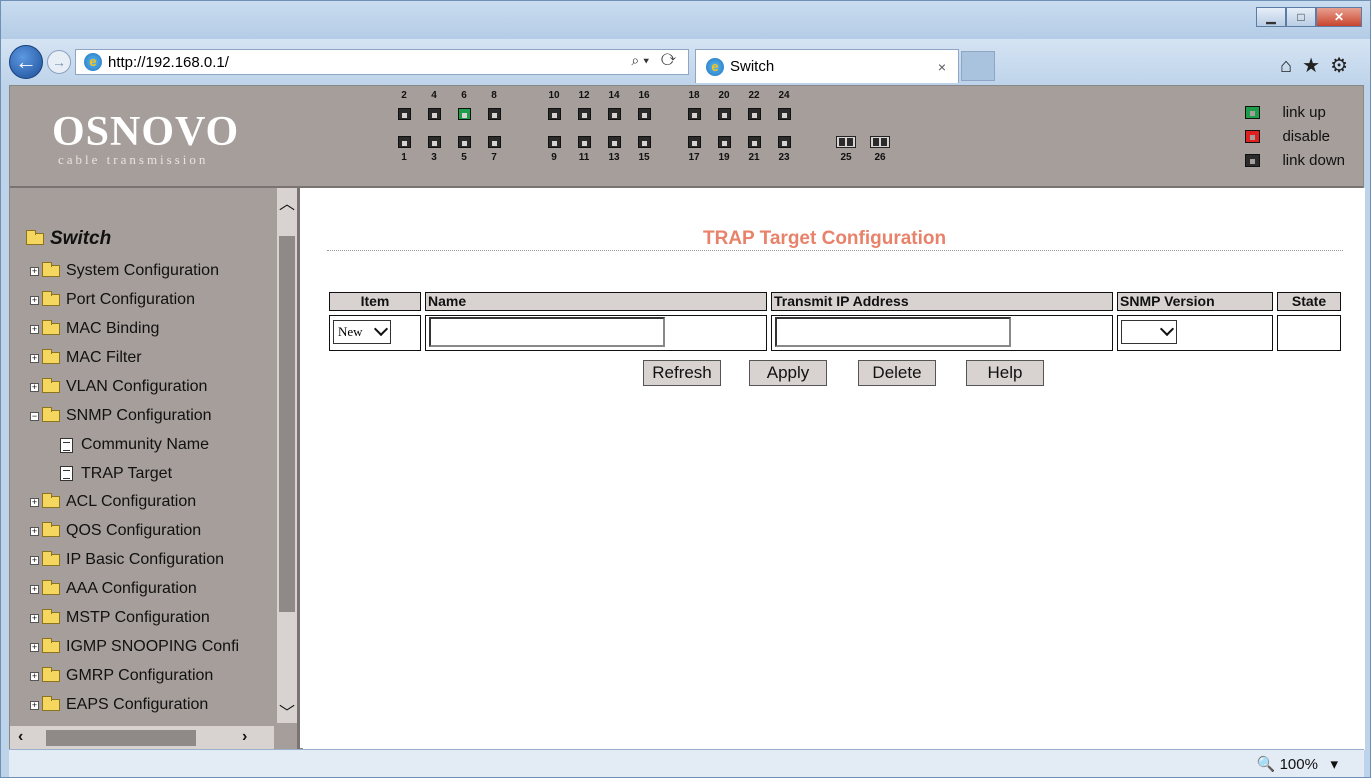 The width and height of the screenshot is (1371, 778). What do you see at coordinates (350, 331) in the screenshot?
I see `item-select-value: New` at bounding box center [350, 331].